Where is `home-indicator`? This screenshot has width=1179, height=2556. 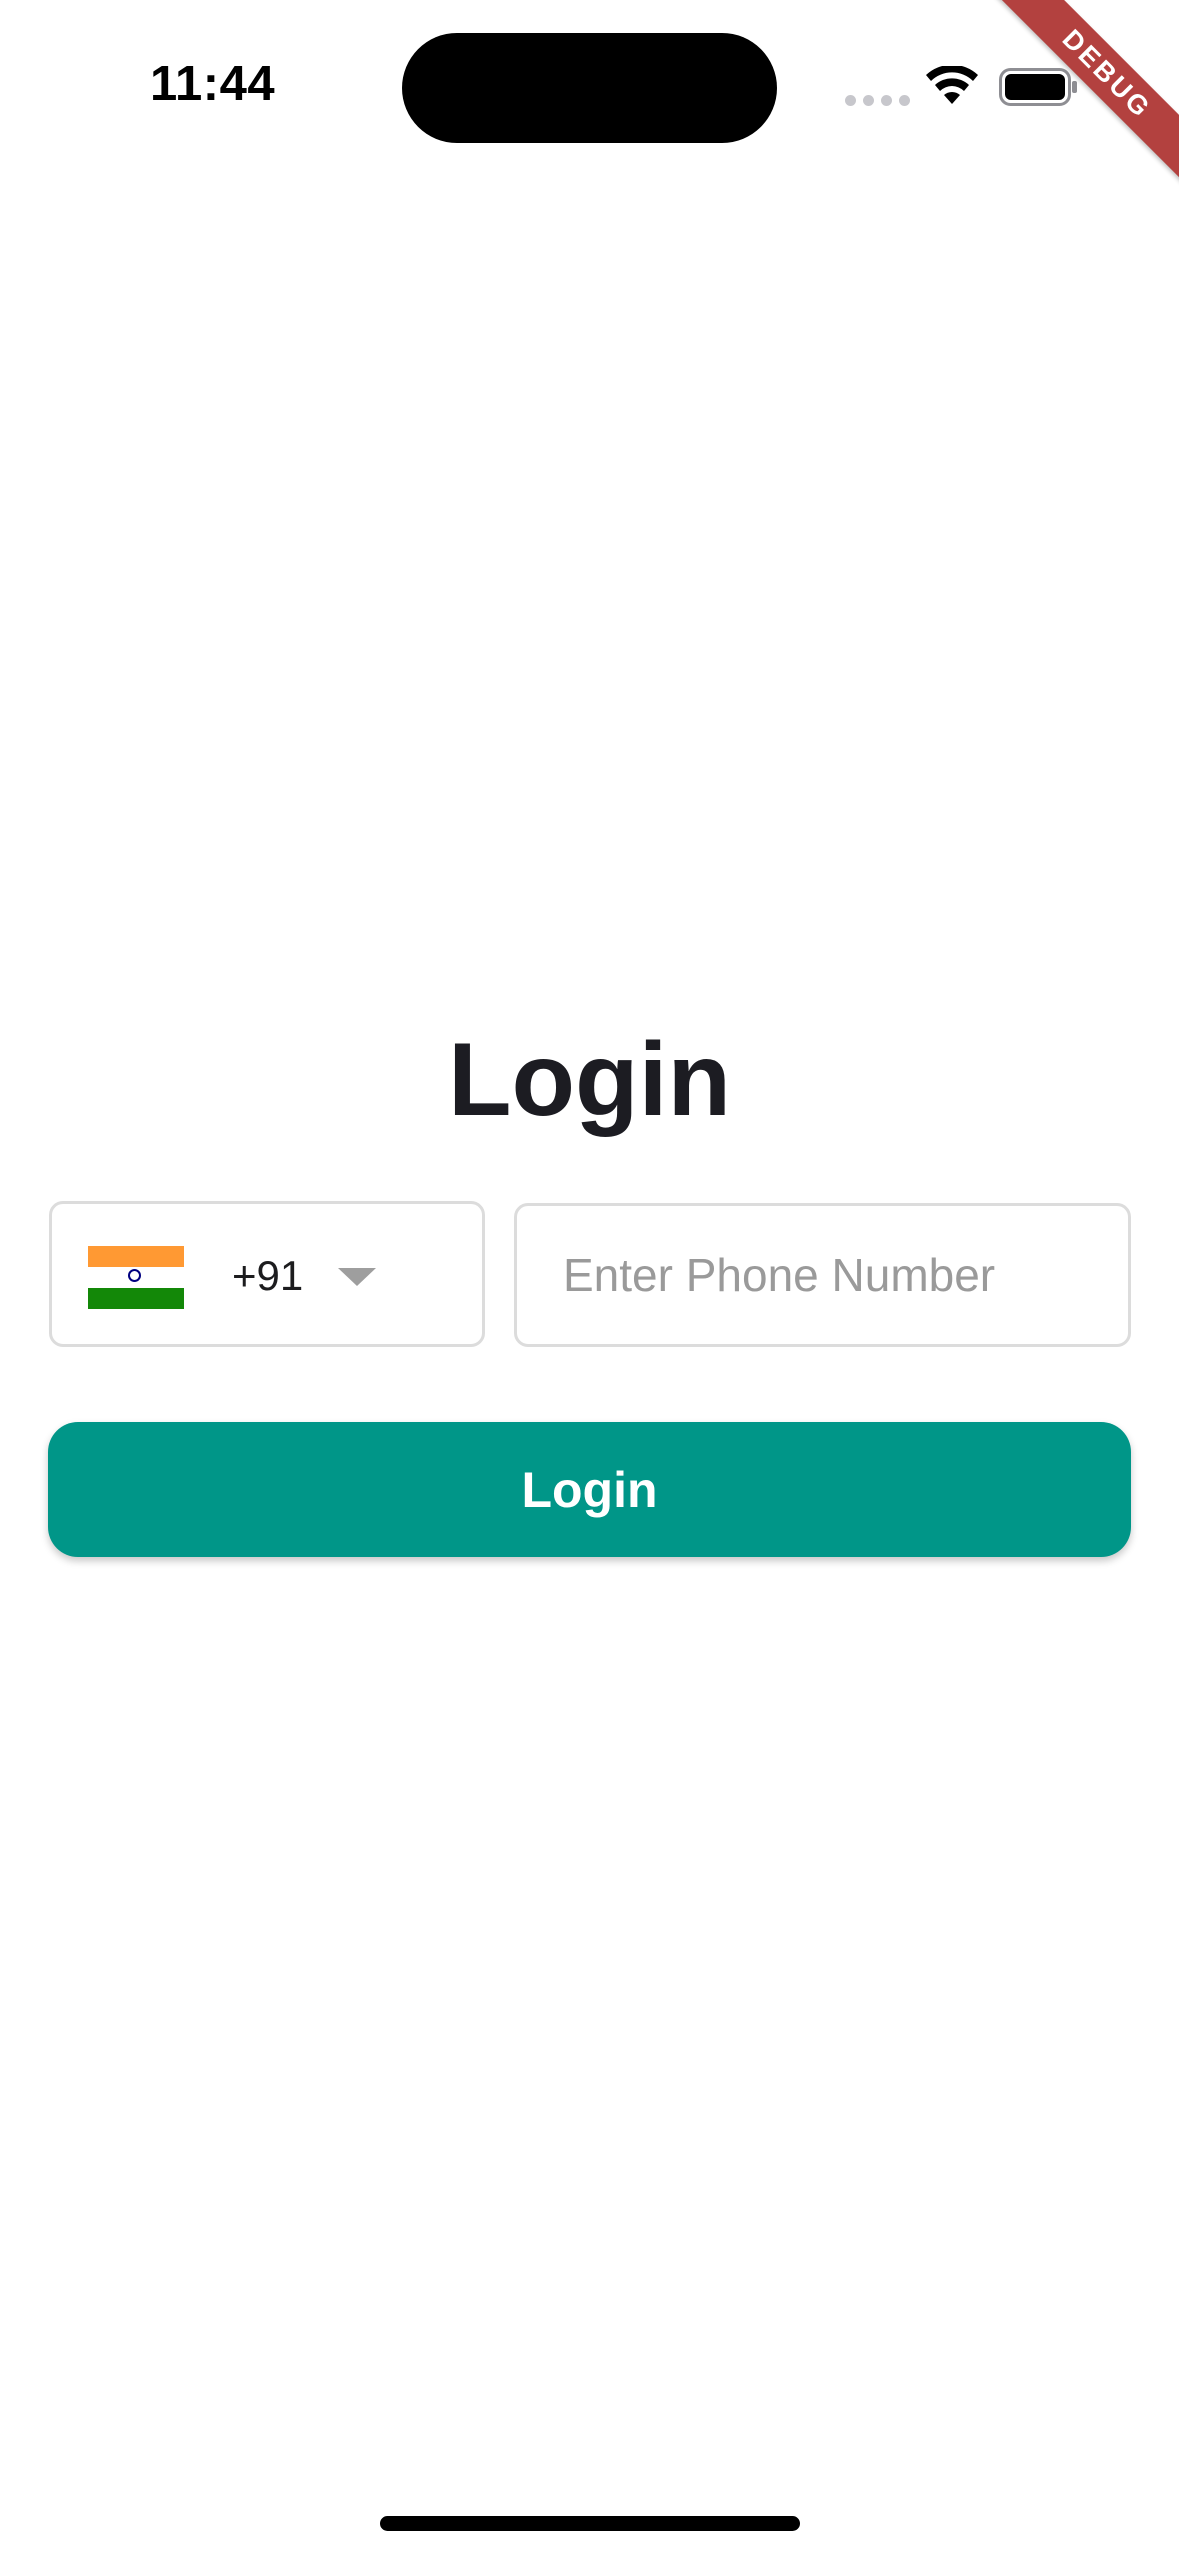
home-indicator is located at coordinates (590, 2523).